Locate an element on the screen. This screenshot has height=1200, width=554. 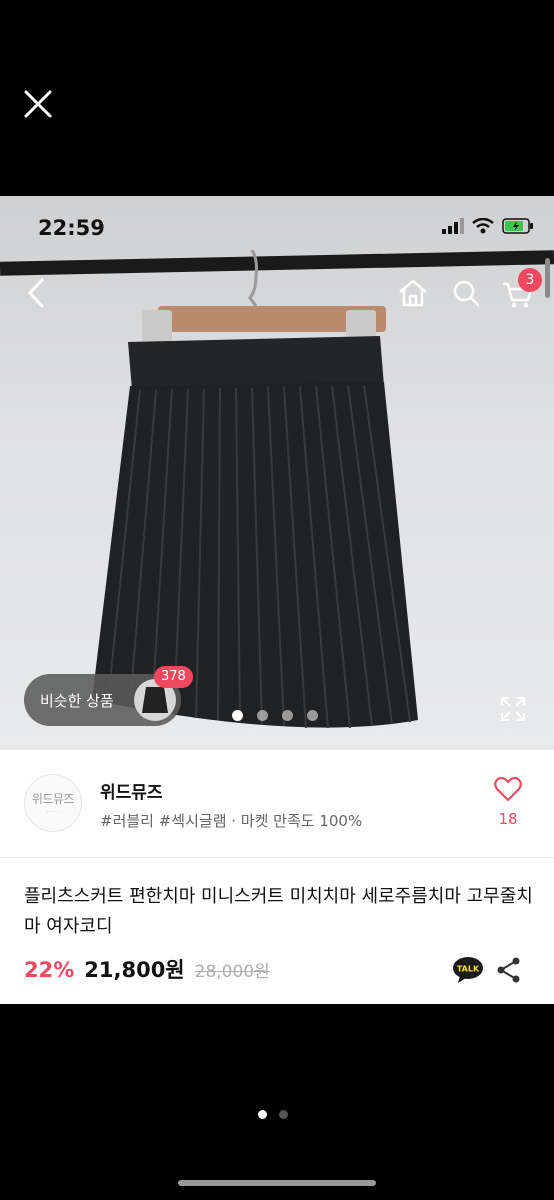
wifi-icon is located at coordinates (483, 226).